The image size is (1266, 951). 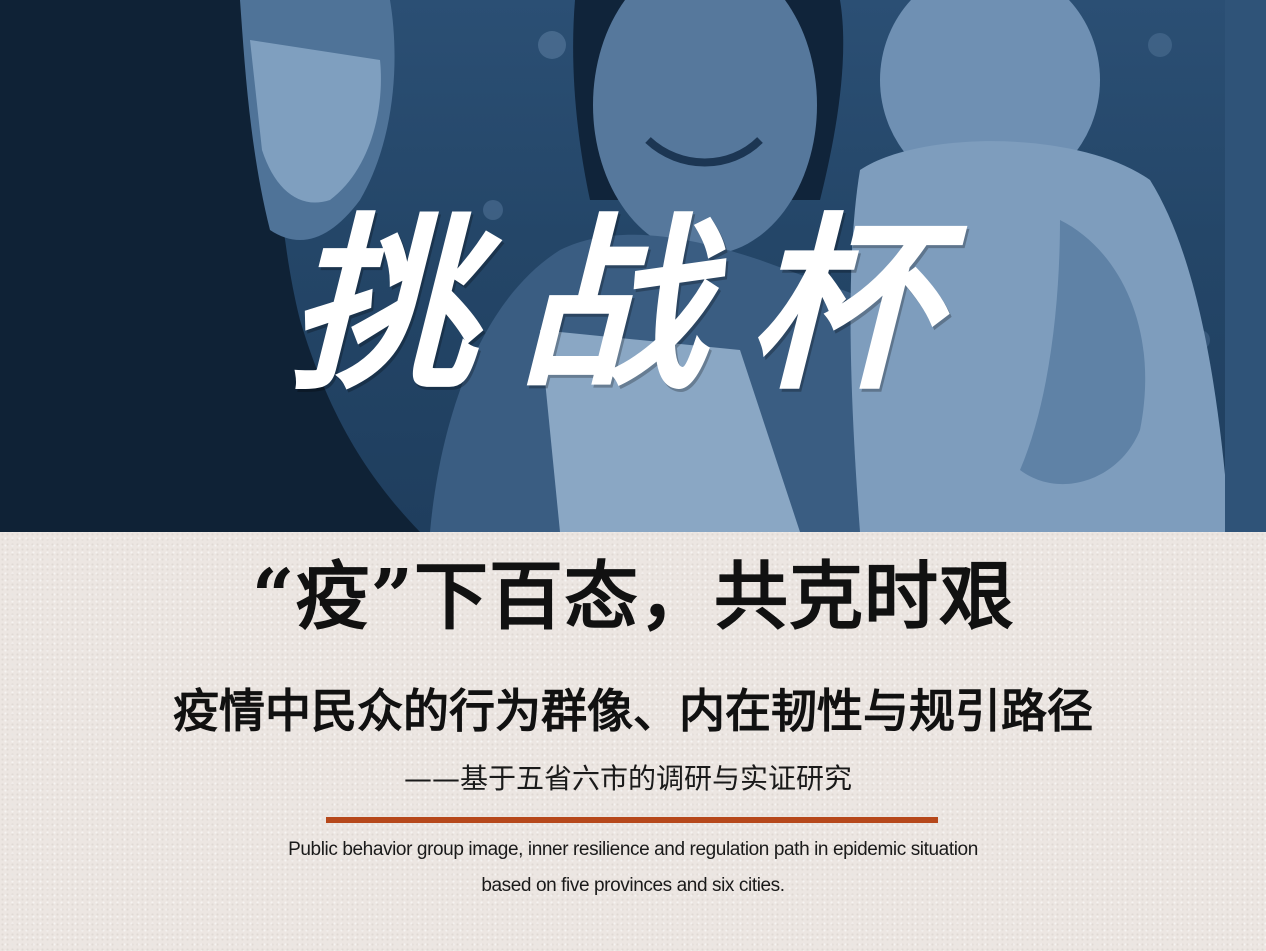 What do you see at coordinates (633, 597) in the screenshot?
I see `main-title: “疫”下百态，共克时艰` at bounding box center [633, 597].